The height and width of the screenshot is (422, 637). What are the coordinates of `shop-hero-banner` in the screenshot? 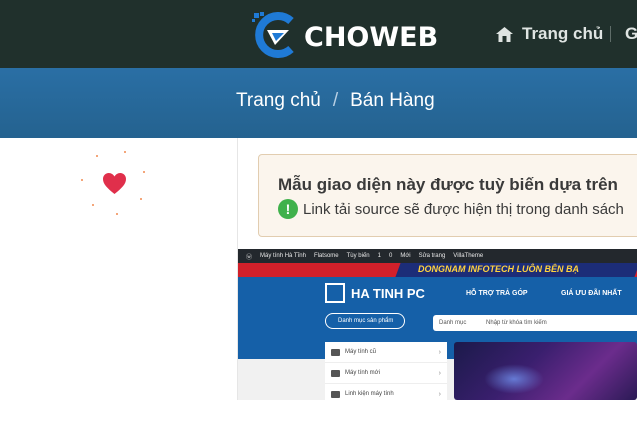 It's located at (545, 371).